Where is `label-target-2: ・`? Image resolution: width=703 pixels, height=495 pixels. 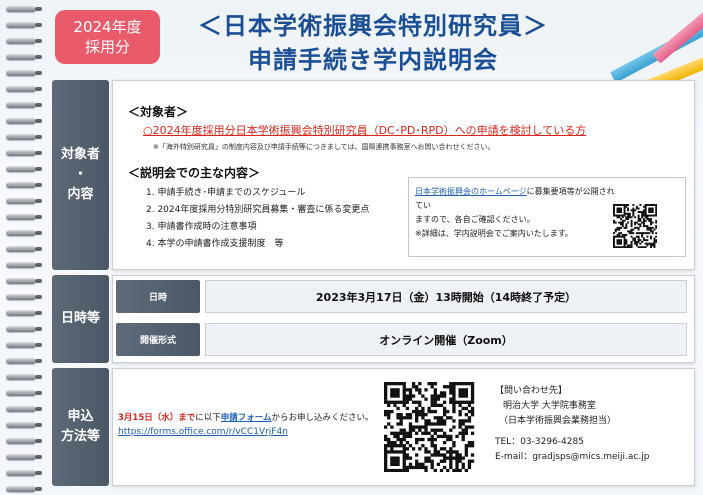
label-target-2: ・ is located at coordinates (80, 174).